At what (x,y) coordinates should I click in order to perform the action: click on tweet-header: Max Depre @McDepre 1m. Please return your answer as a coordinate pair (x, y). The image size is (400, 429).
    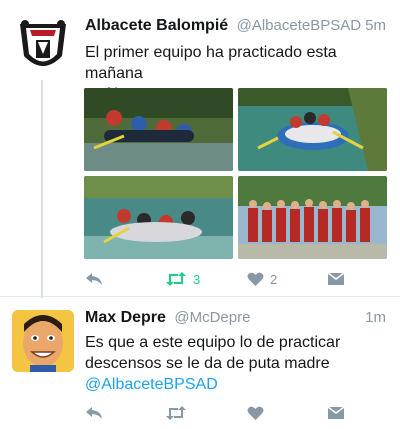
    Looking at the image, I should click on (237, 320).